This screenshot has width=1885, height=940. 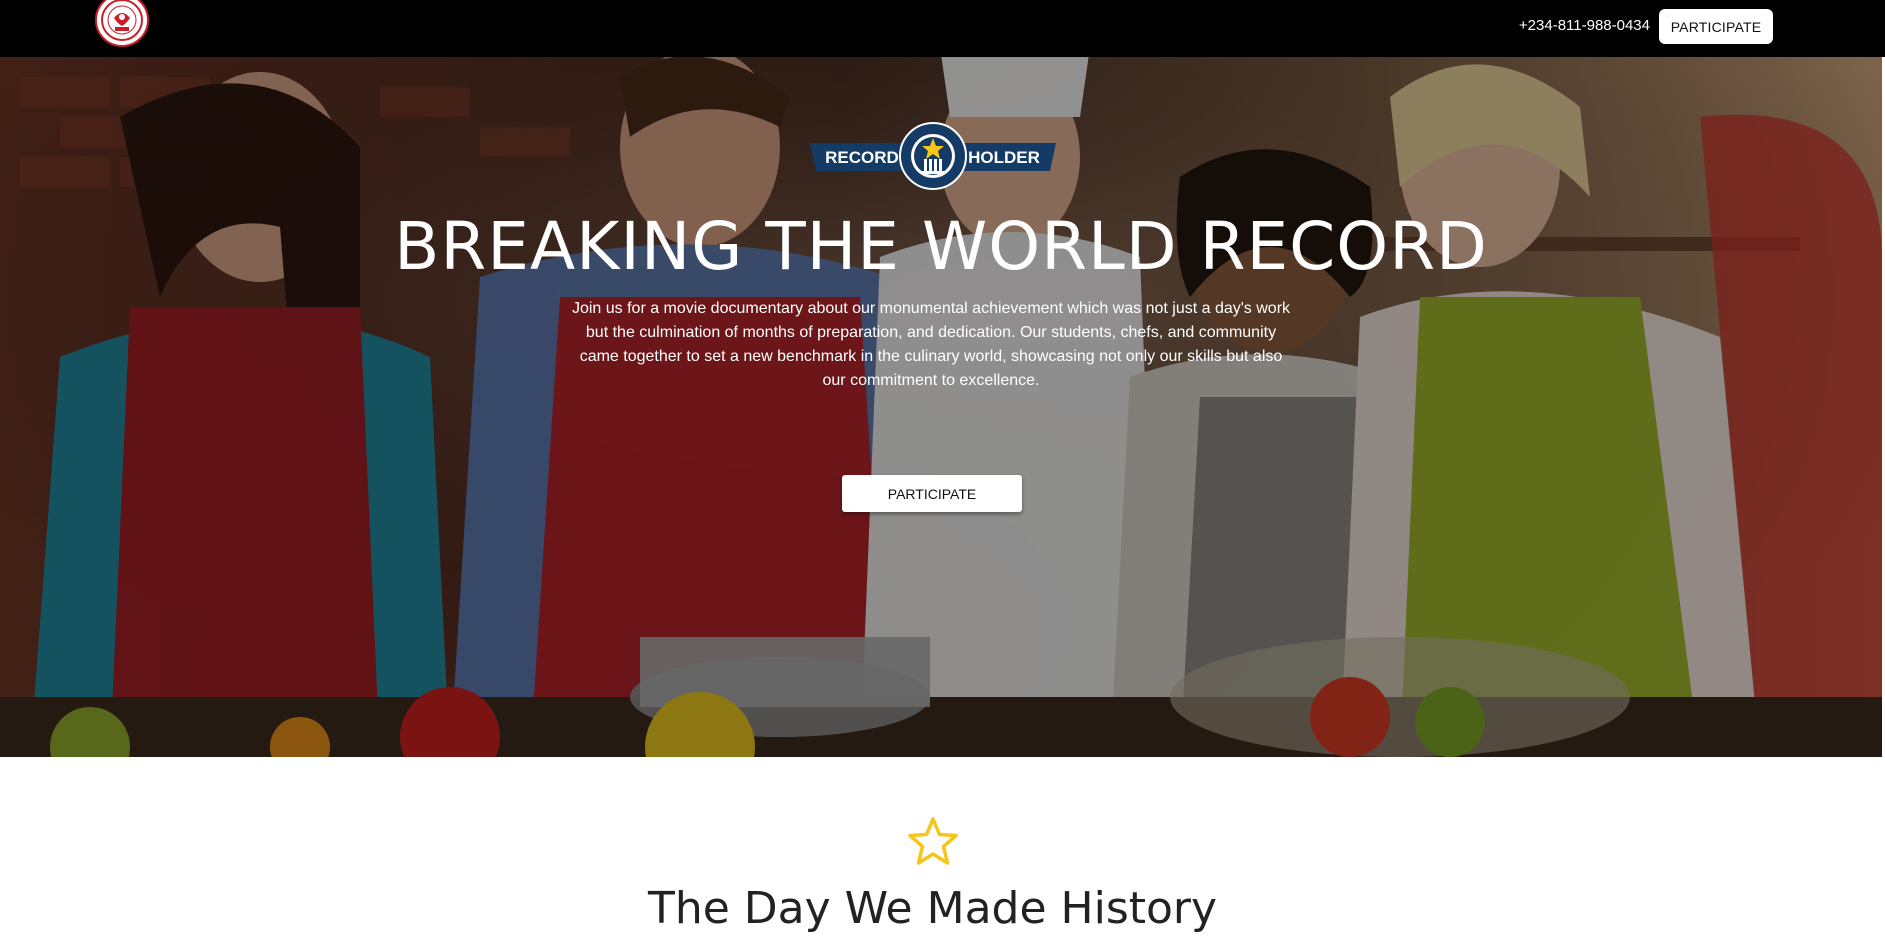 What do you see at coordinates (1716, 26) in the screenshot?
I see `participate-button-nav: PARTICIPATE` at bounding box center [1716, 26].